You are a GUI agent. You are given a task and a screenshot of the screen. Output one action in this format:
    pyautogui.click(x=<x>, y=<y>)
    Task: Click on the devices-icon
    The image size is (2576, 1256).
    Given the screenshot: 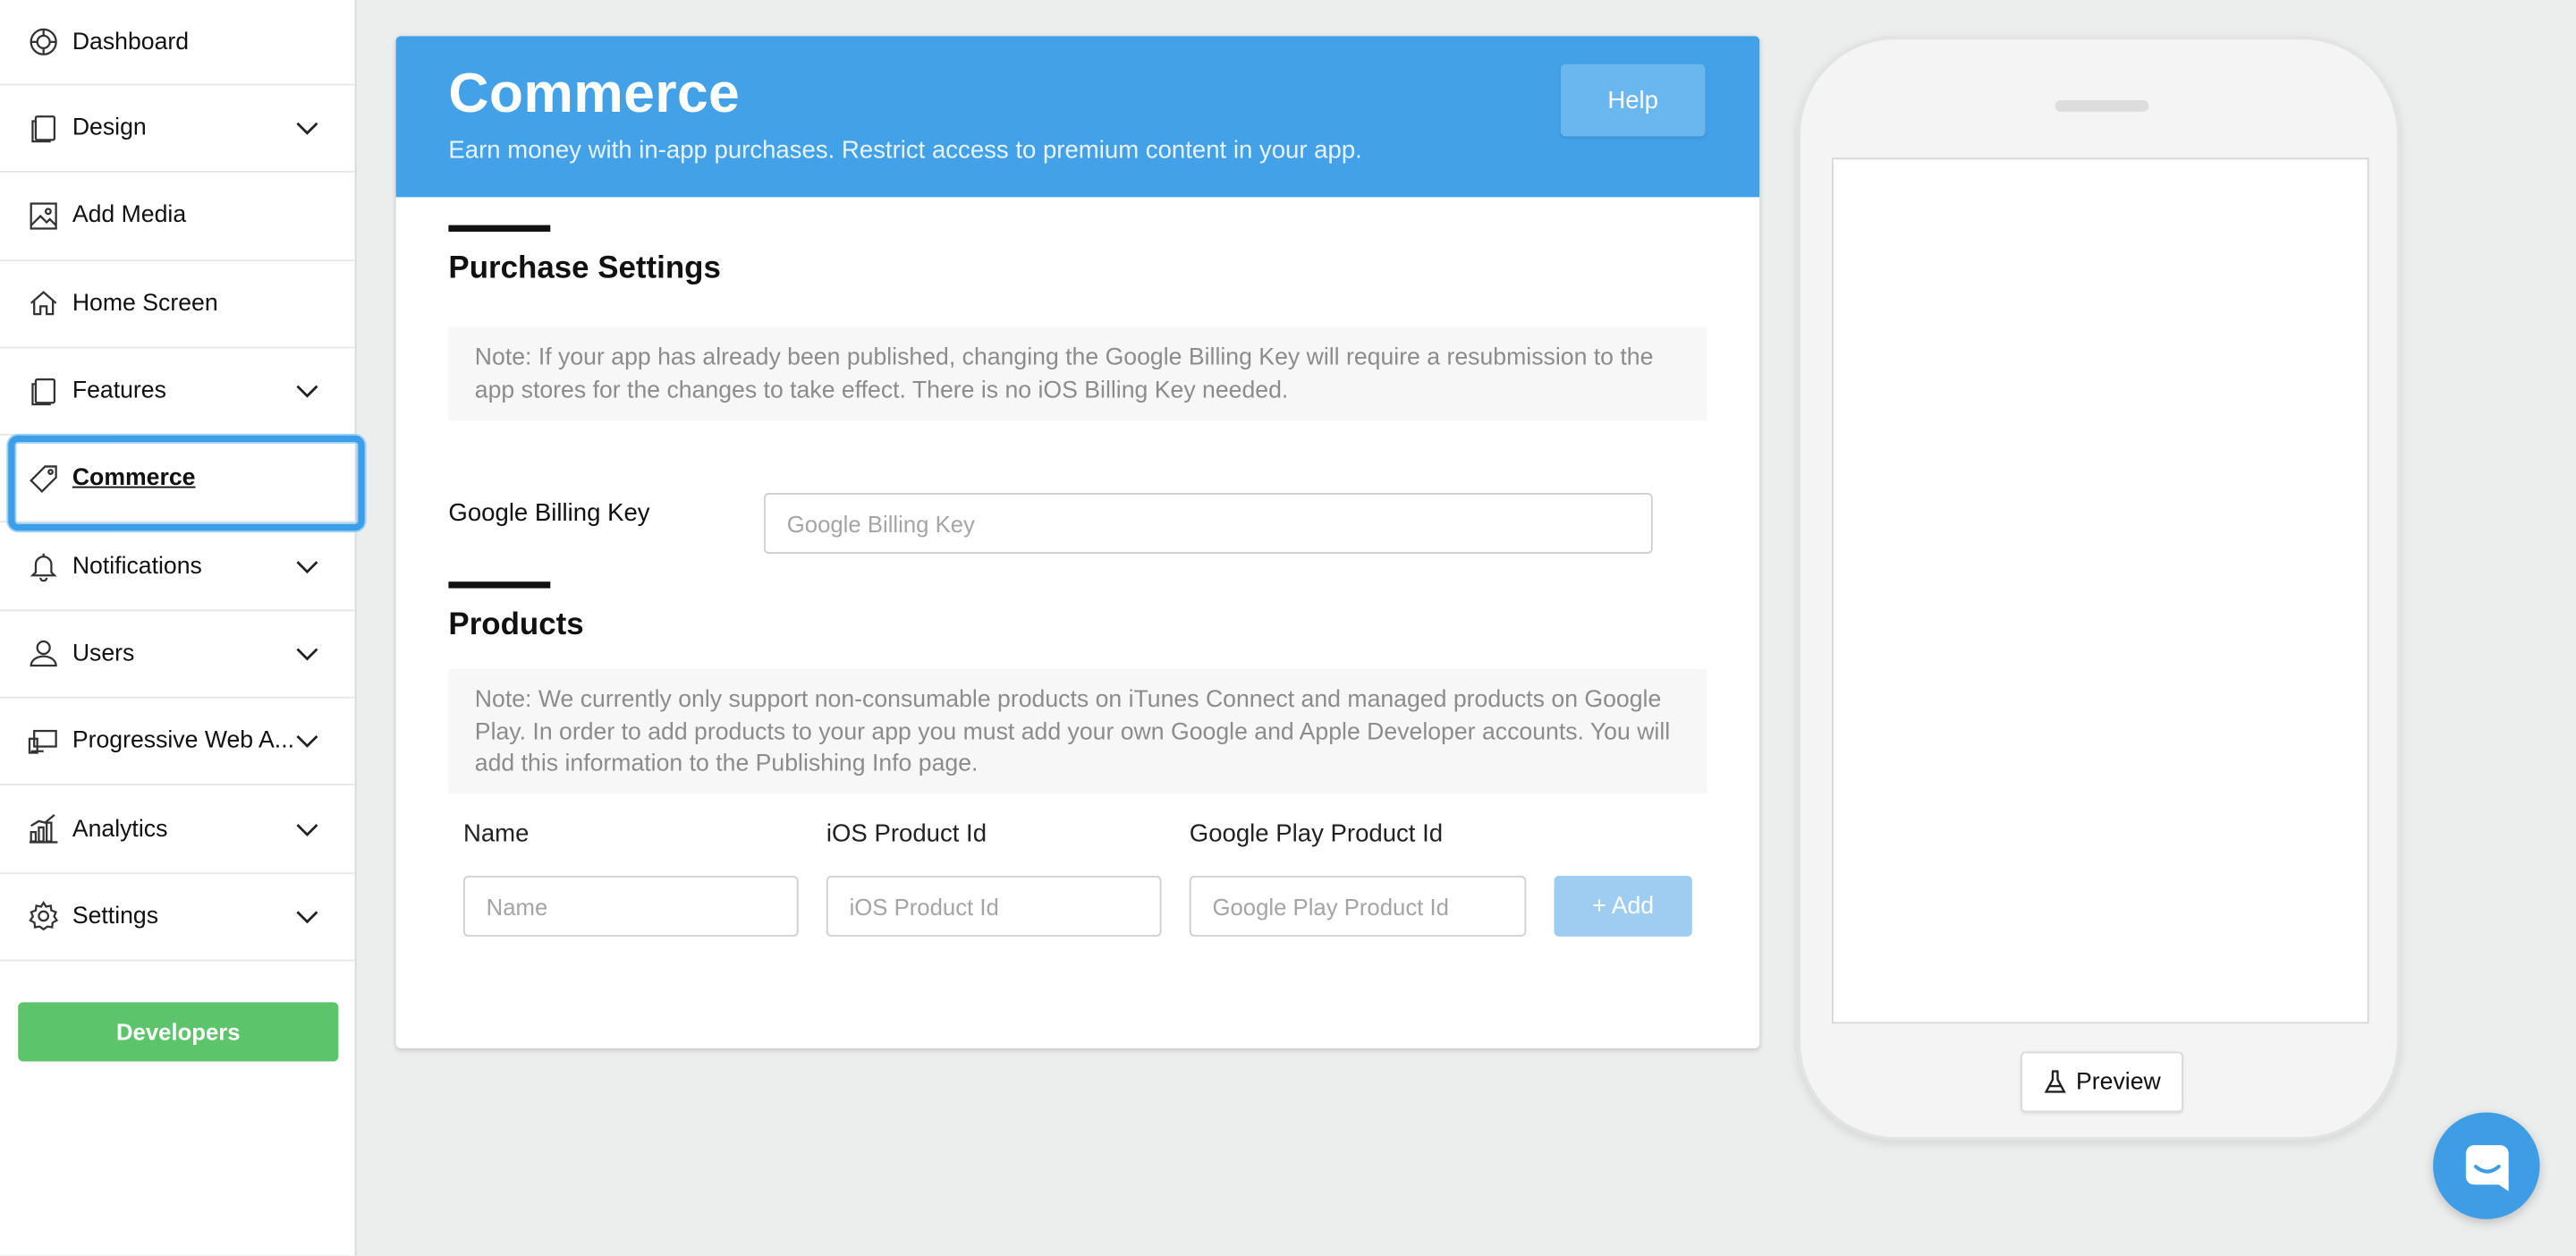 What is the action you would take?
    pyautogui.click(x=42, y=741)
    